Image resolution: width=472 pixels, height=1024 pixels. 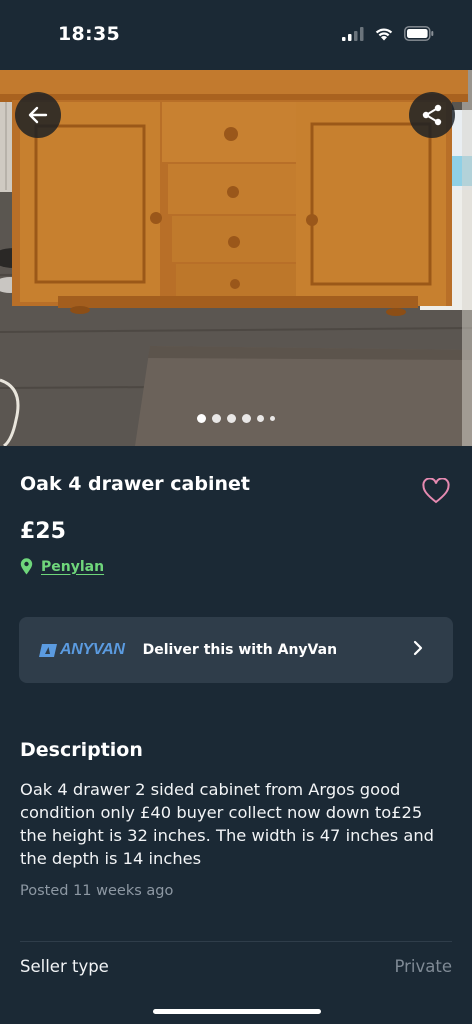 I want to click on listing-location: Penylan, so click(x=62, y=566).